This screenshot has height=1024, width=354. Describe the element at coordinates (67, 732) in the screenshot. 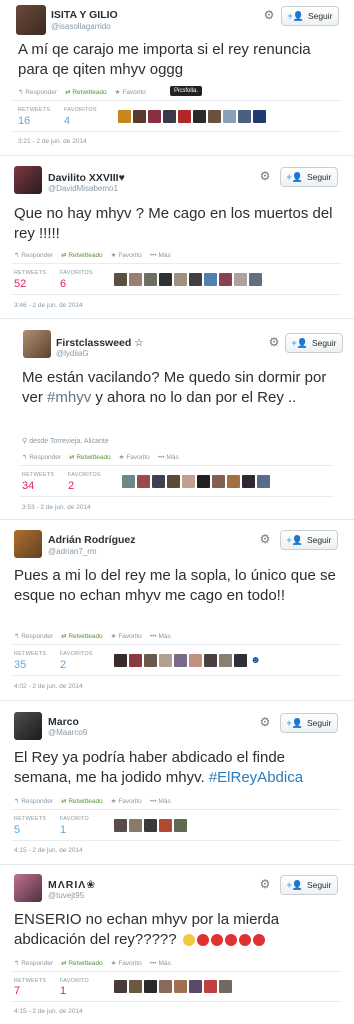

I see `handle: @Maarco9` at that location.